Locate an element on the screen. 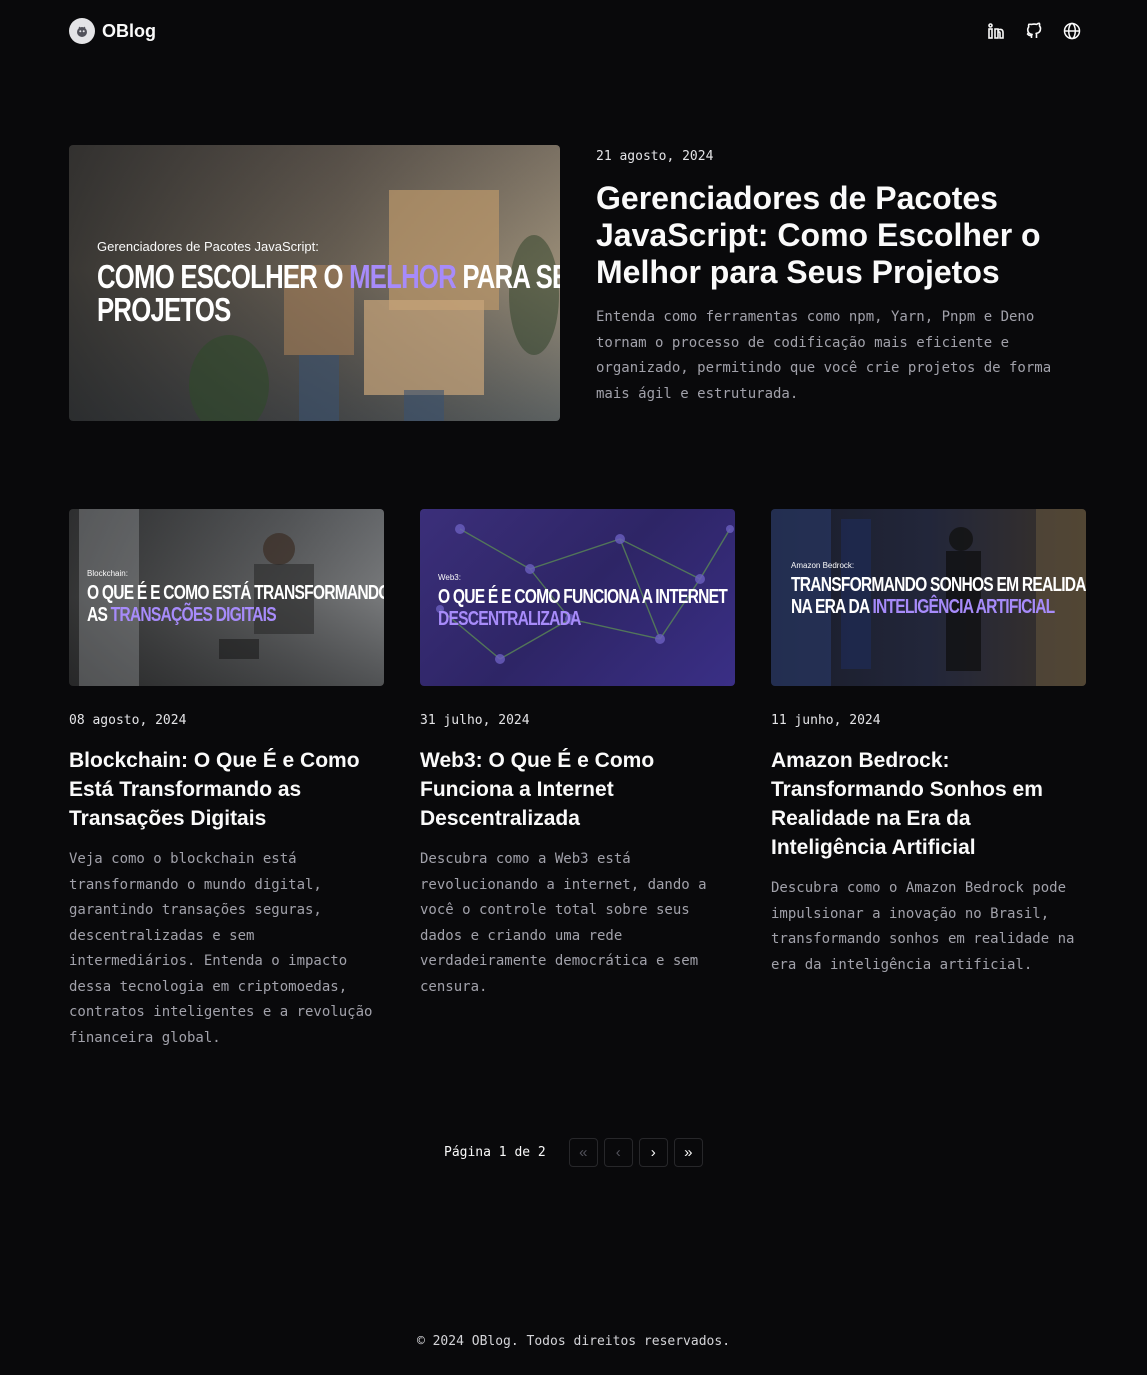  site-header: OBlog is located at coordinates (573, 31).